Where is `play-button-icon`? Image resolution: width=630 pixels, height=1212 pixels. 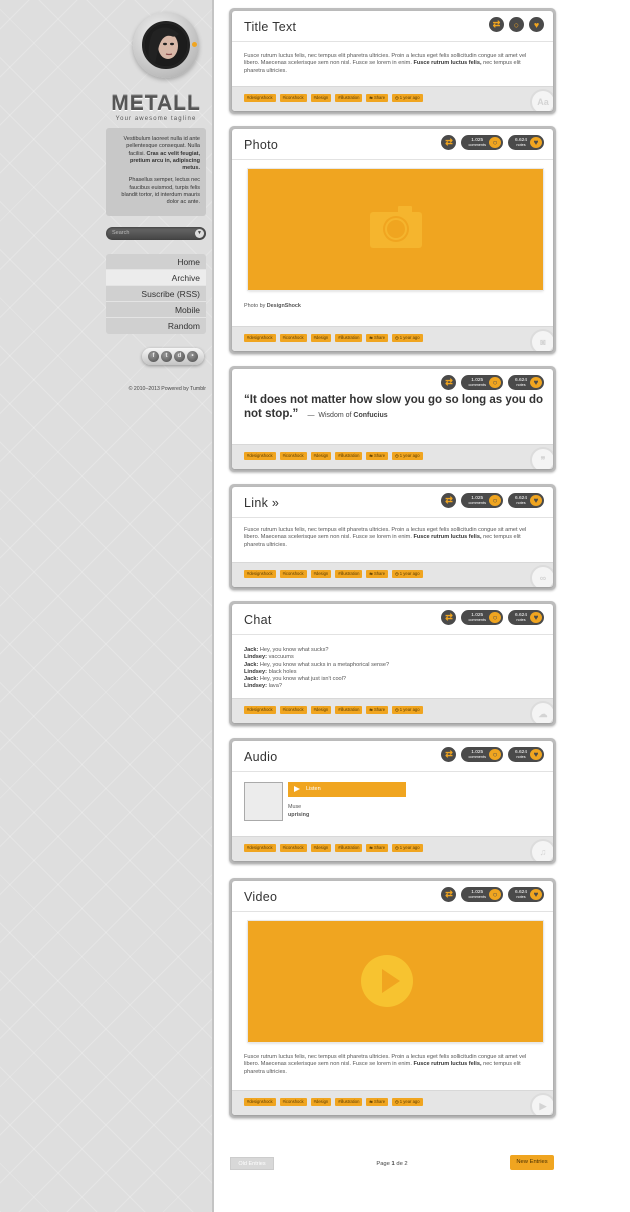 play-button-icon is located at coordinates (387, 981).